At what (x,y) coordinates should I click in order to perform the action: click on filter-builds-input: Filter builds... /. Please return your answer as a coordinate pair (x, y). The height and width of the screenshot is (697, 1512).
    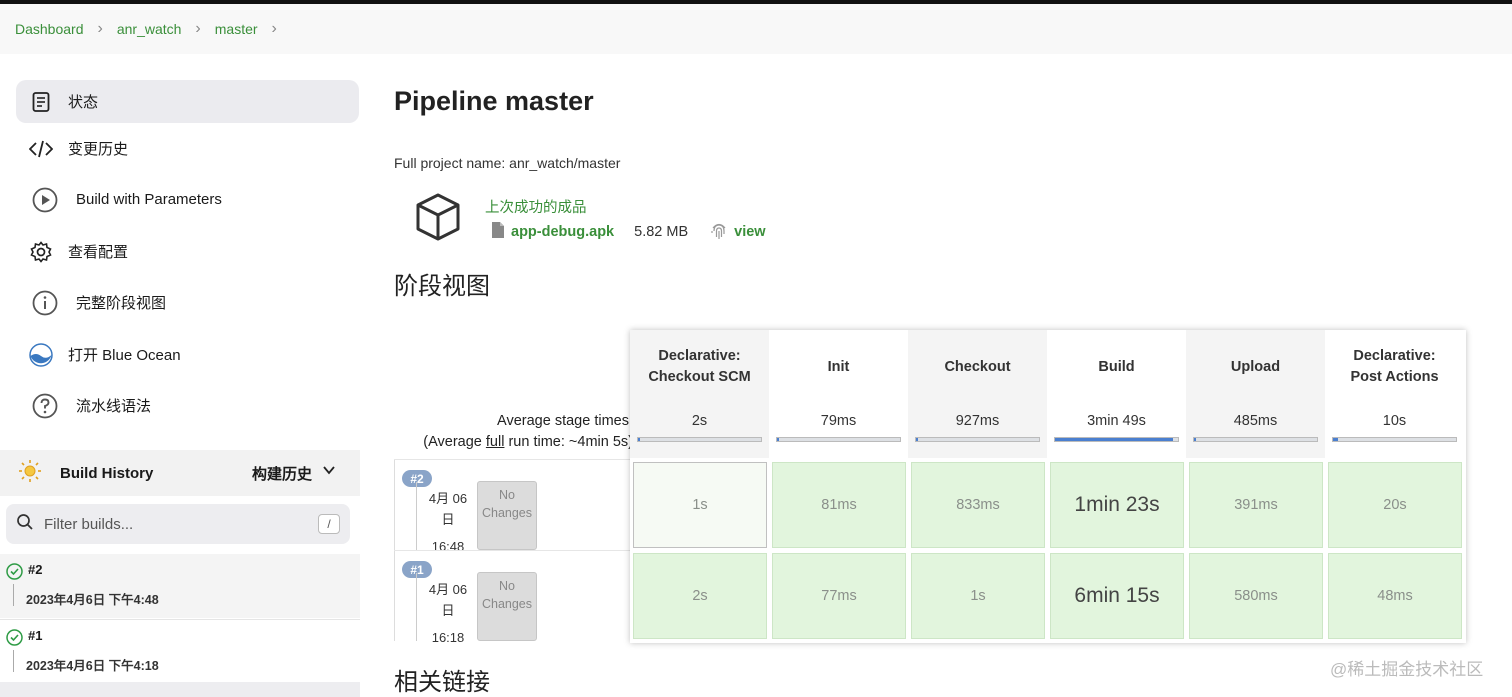
    Looking at the image, I should click on (178, 524).